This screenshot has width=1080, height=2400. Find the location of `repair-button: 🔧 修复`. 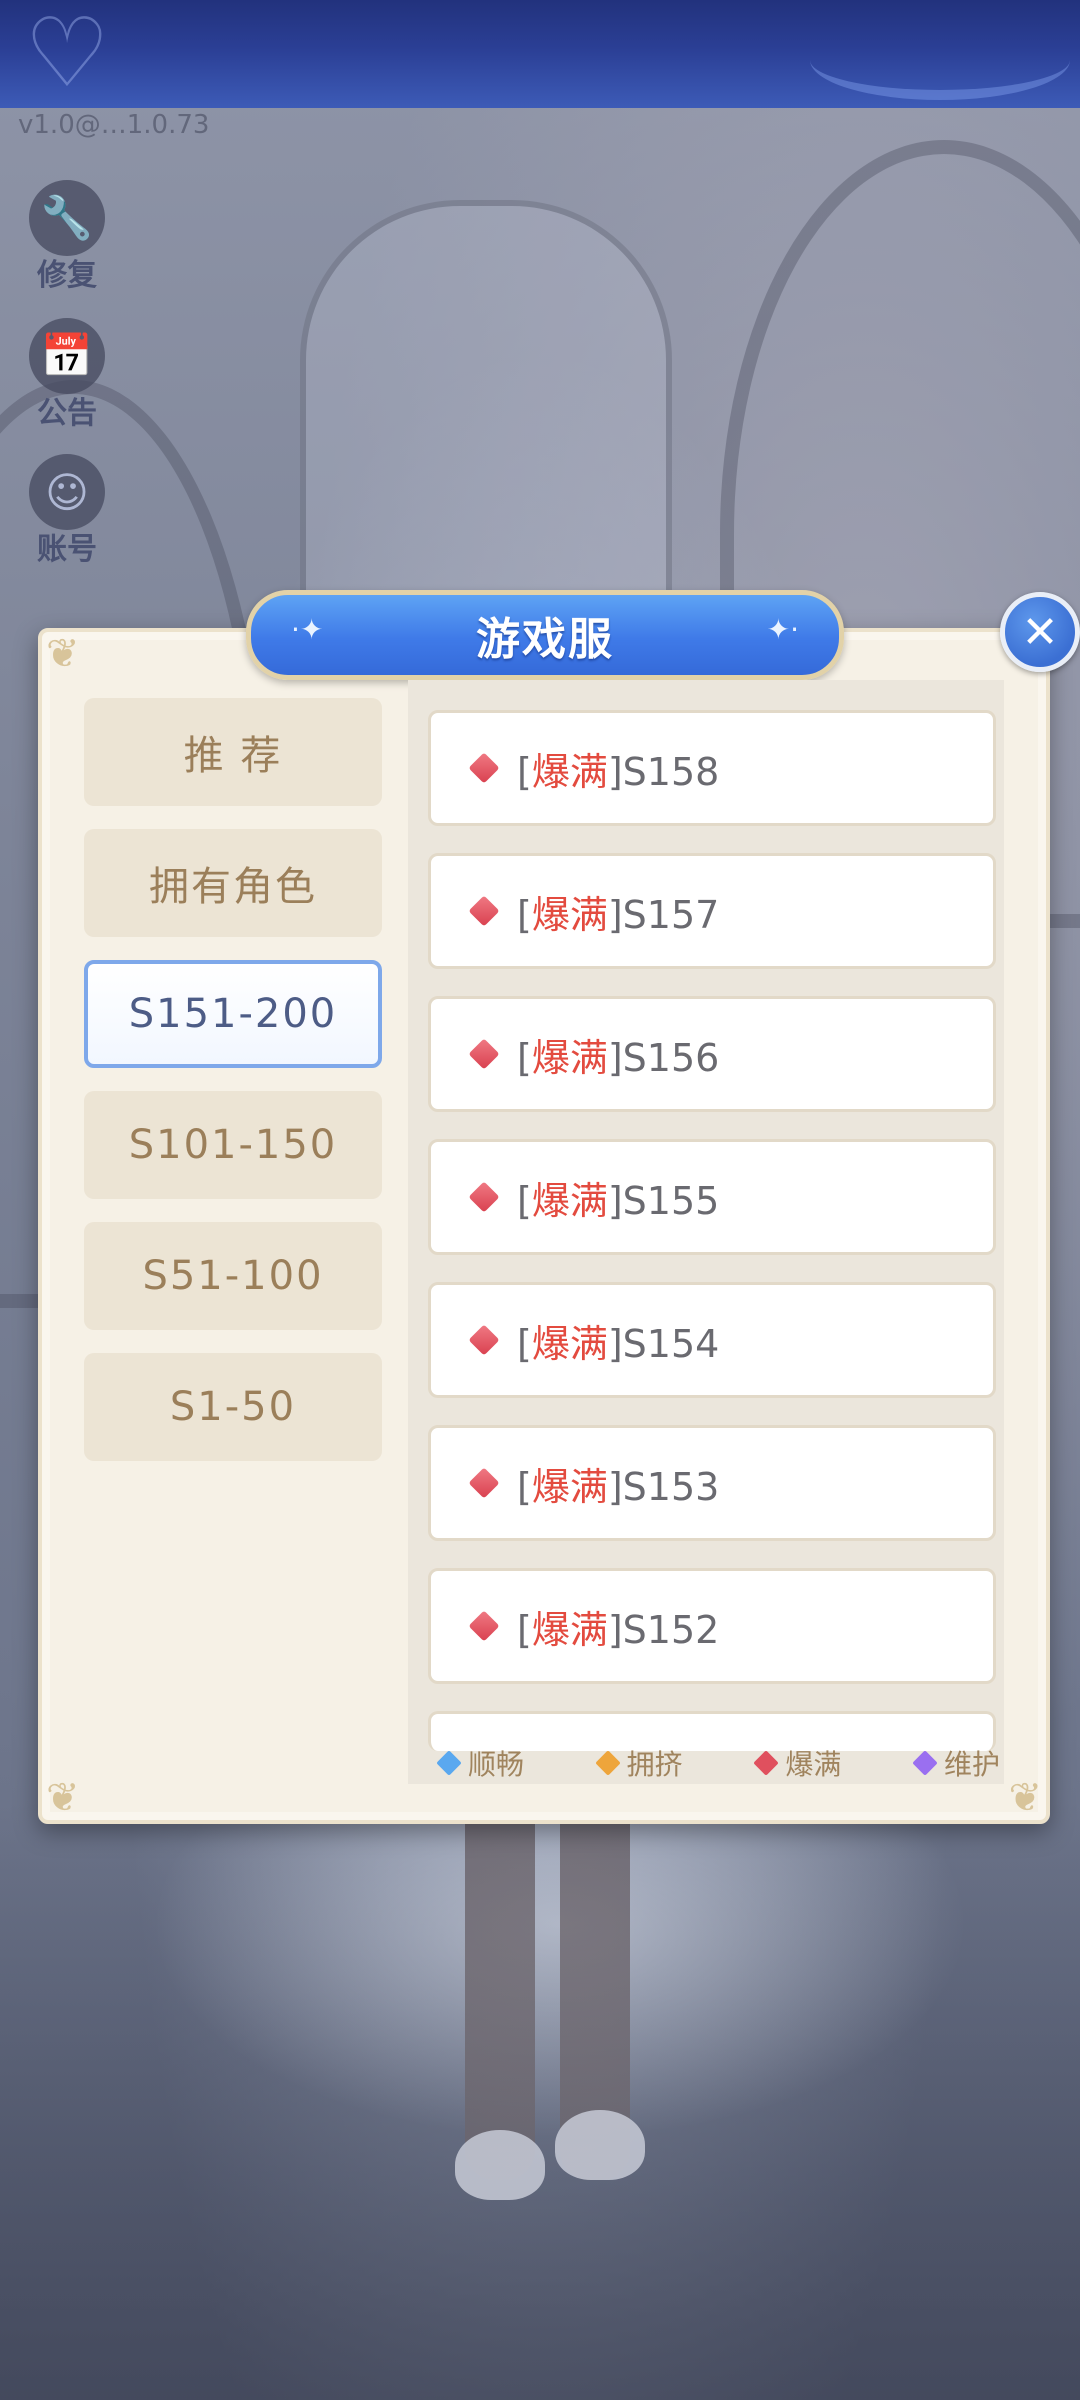

repair-button: 🔧 修复 is located at coordinates (67, 237).